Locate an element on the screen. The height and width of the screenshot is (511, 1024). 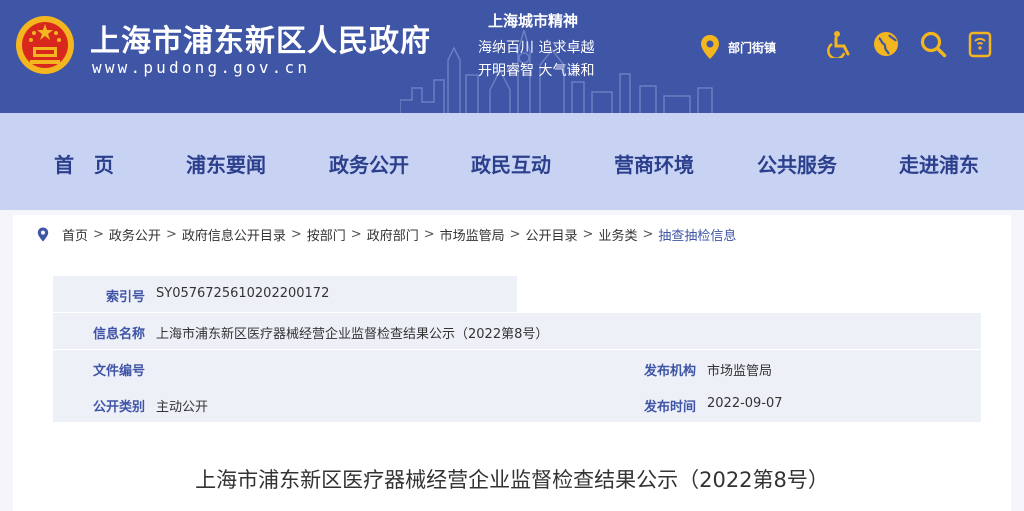
nav-item-public-interaction: 政民互动 is located at coordinates (511, 163).